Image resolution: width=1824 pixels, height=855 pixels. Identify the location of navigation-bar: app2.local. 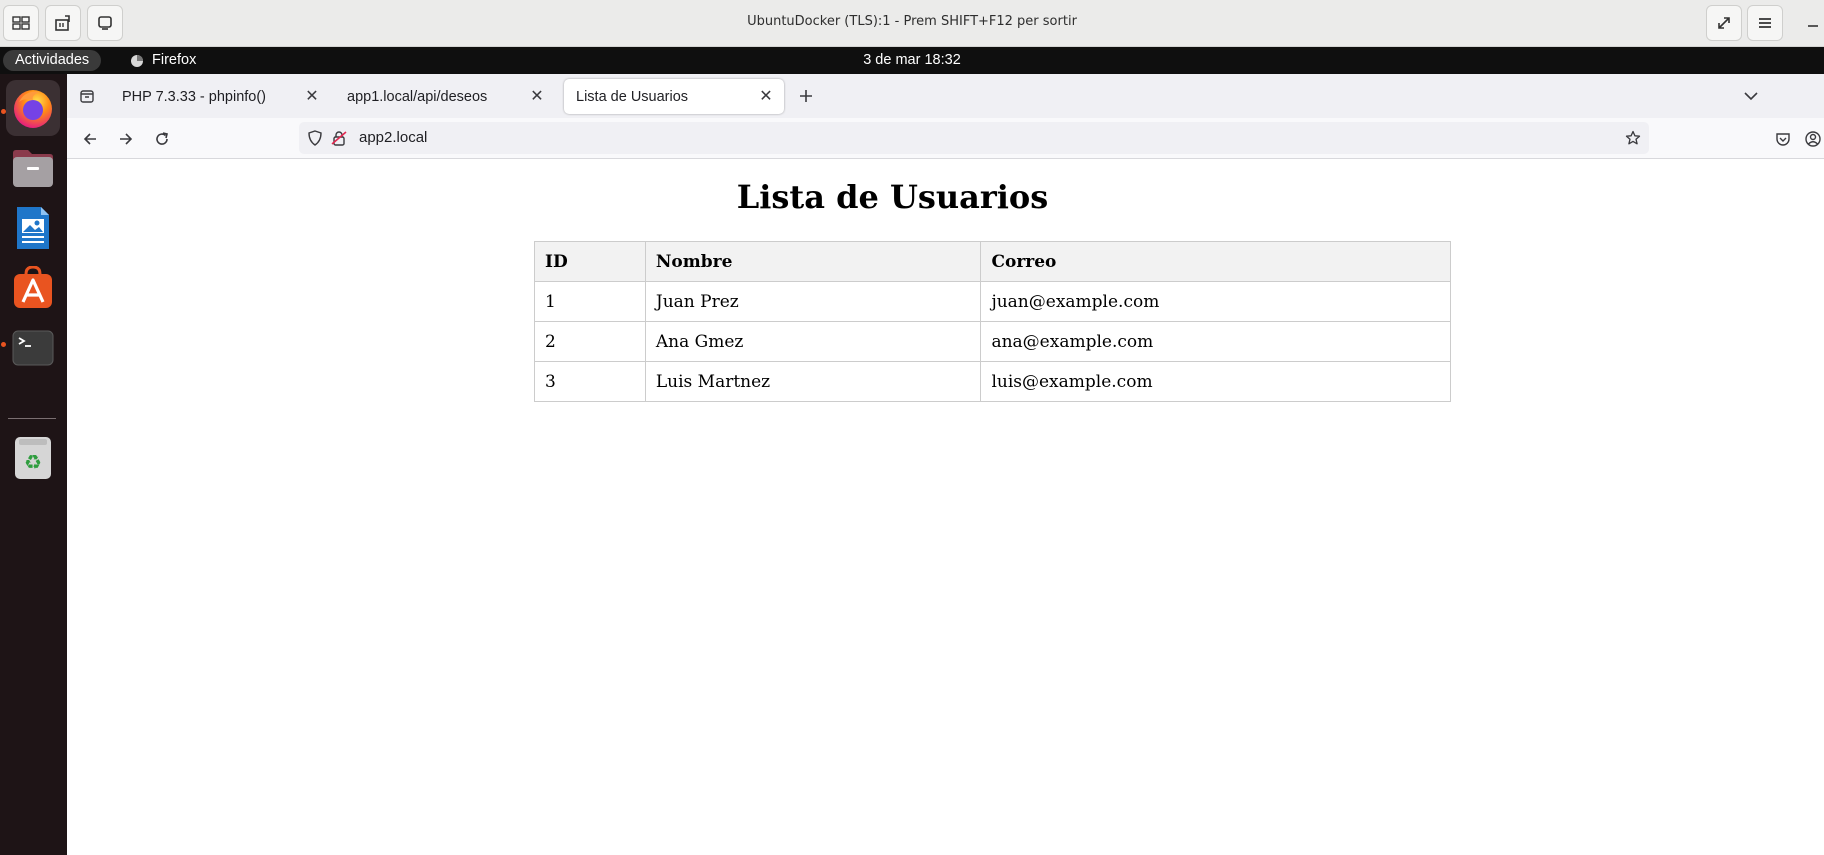
(945, 138).